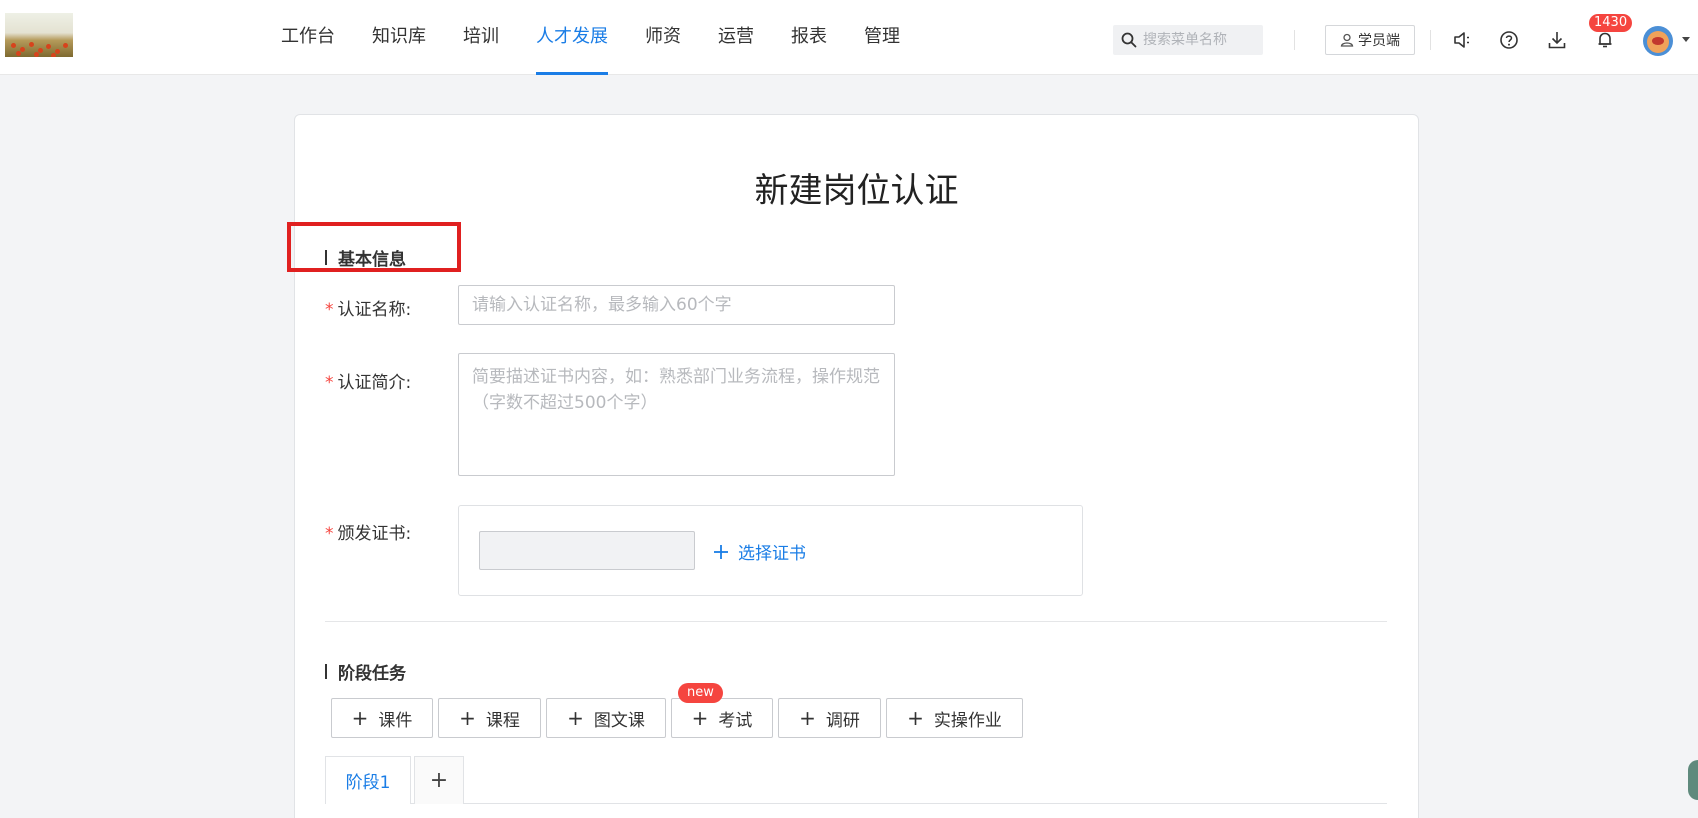 Image resolution: width=1698 pixels, height=818 pixels. I want to click on certification-name-input, so click(676, 305).